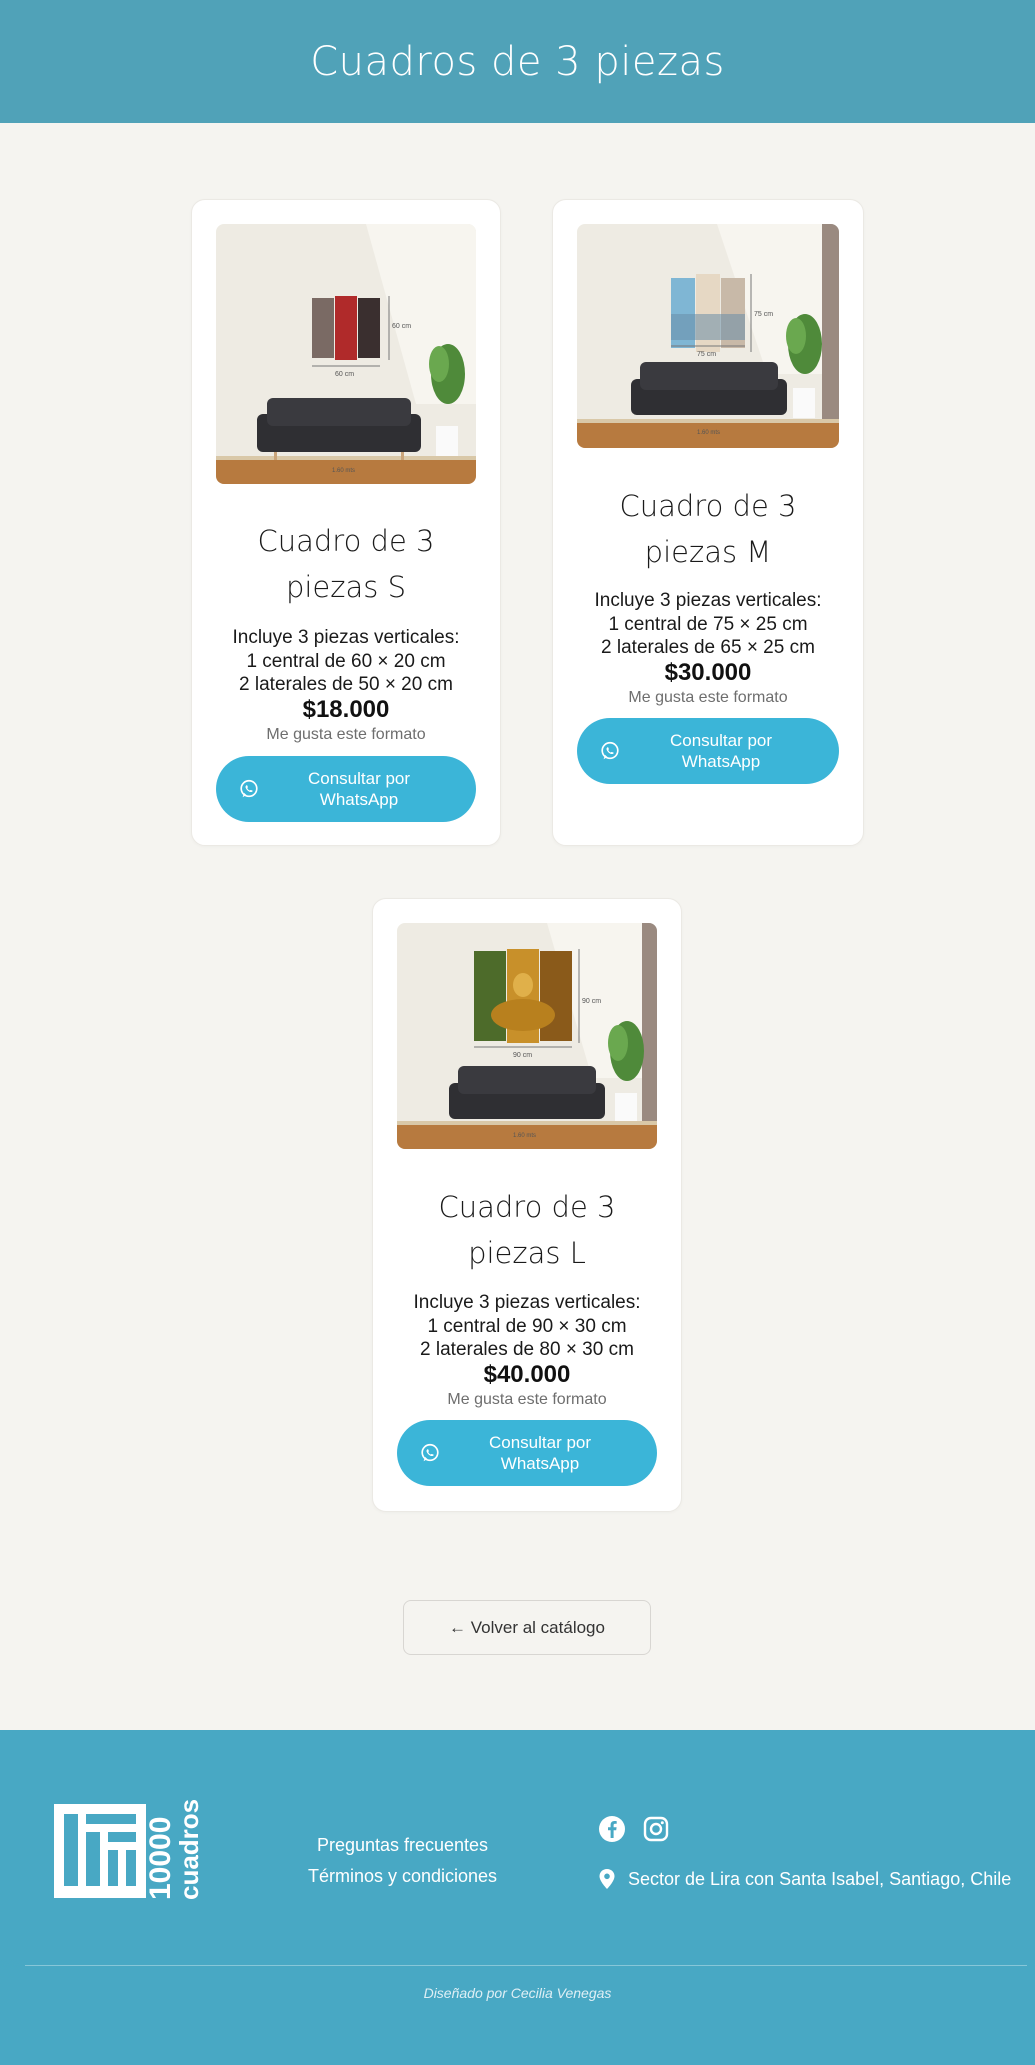 The width and height of the screenshot is (1035, 2065). What do you see at coordinates (706, 354) in the screenshot?
I see `width-dimension-label: 75 cm` at bounding box center [706, 354].